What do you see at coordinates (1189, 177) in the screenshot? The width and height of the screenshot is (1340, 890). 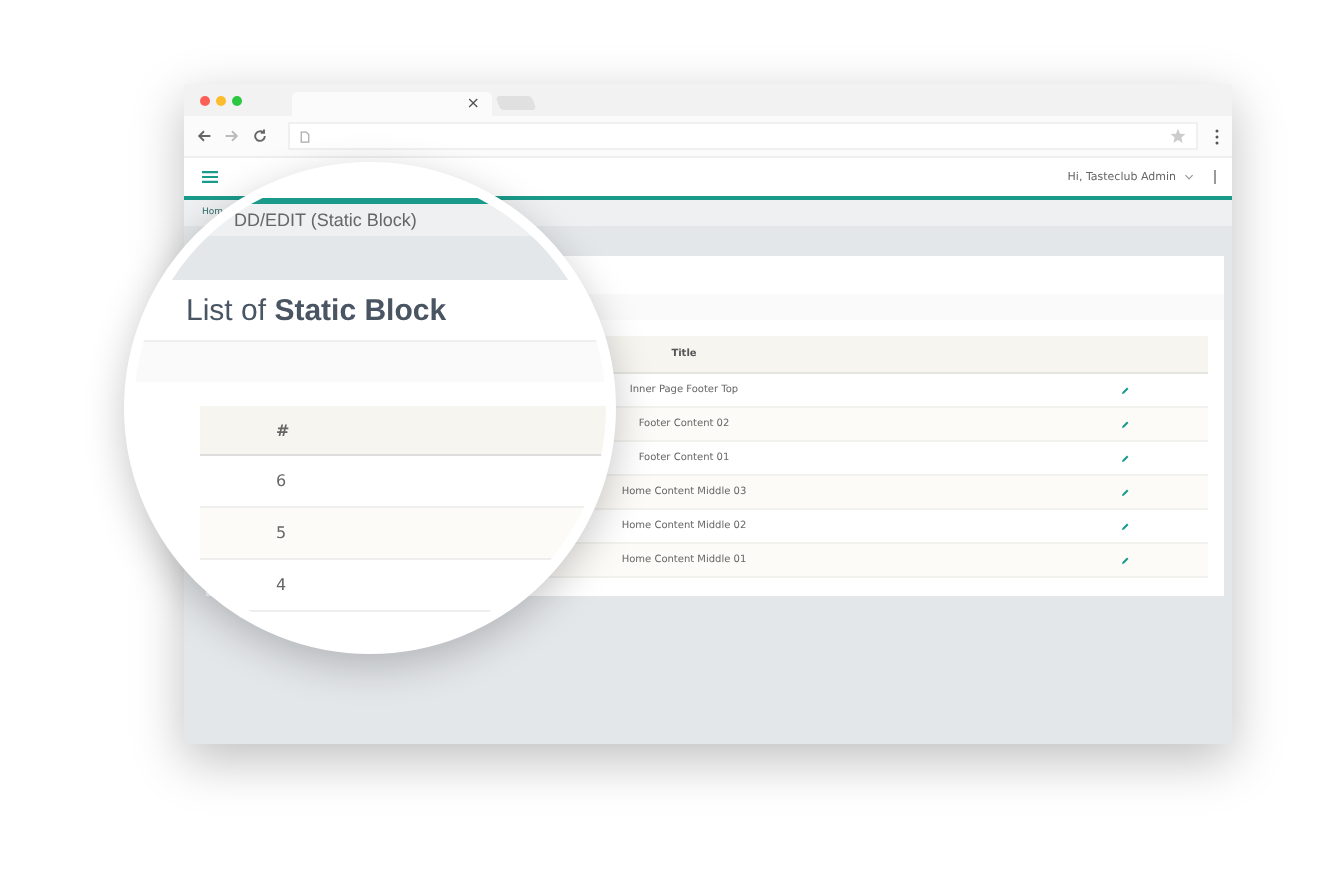 I see `chevron-down-icon` at bounding box center [1189, 177].